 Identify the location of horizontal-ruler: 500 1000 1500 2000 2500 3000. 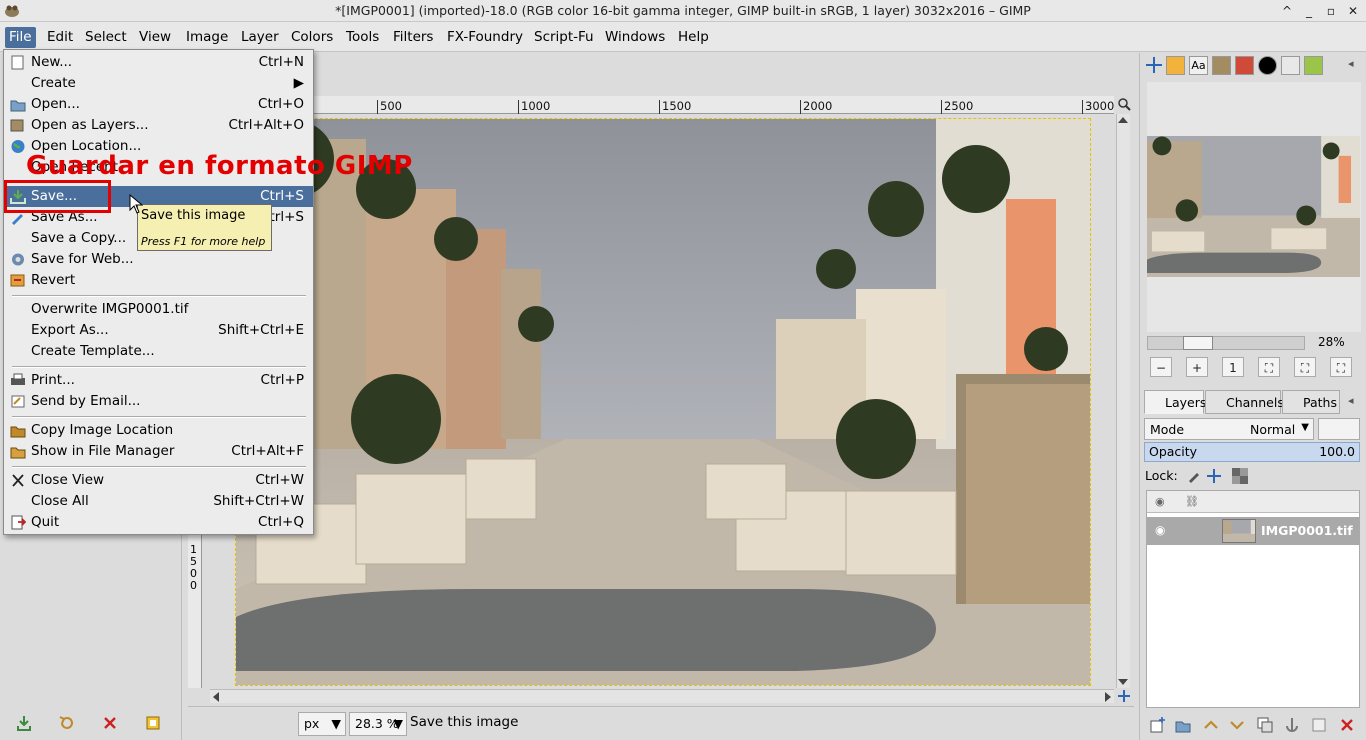
(655, 105).